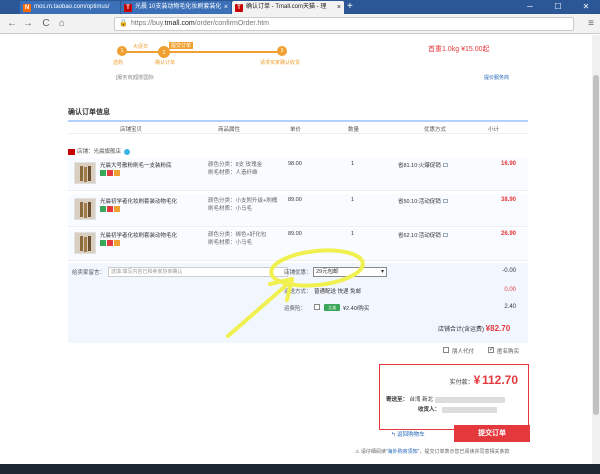 The width and height of the screenshot is (600, 474). What do you see at coordinates (198, 272) in the screenshot?
I see `seller-message-input: 选填:填写内容已和卖家协商确认` at bounding box center [198, 272].